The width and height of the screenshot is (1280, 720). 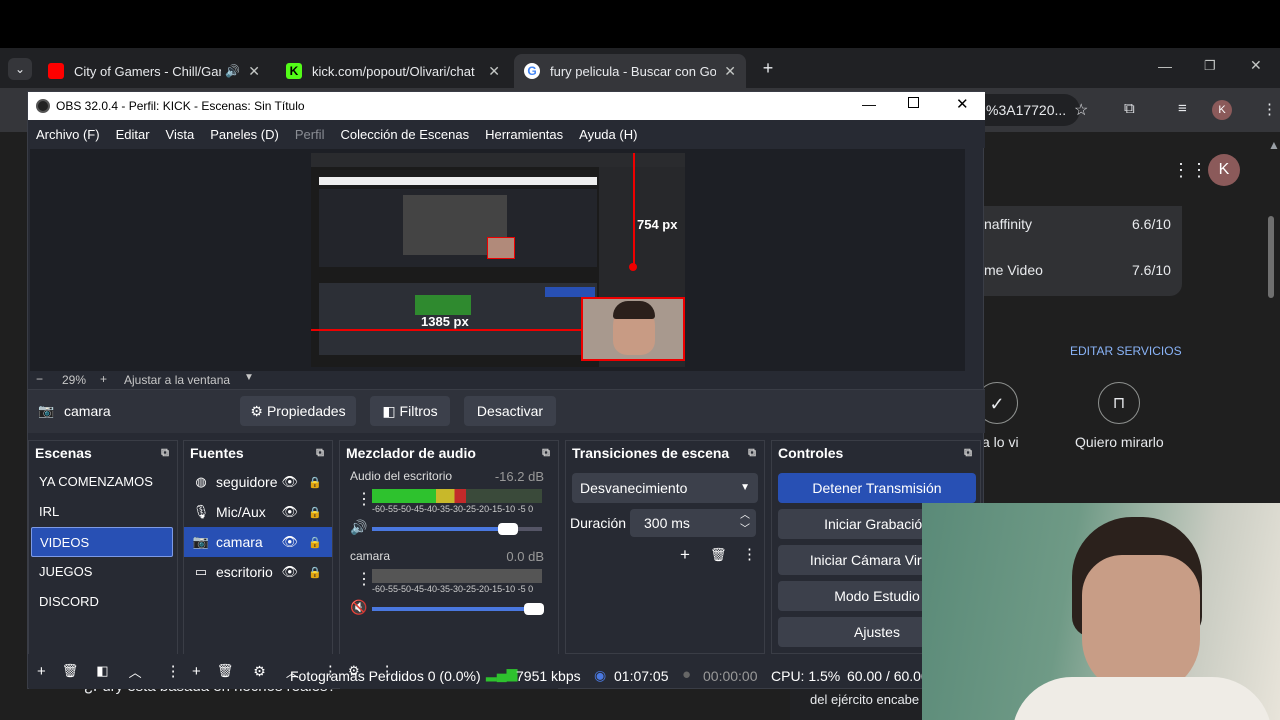 I want to click on obs-close-icon: ✕, so click(x=962, y=104).